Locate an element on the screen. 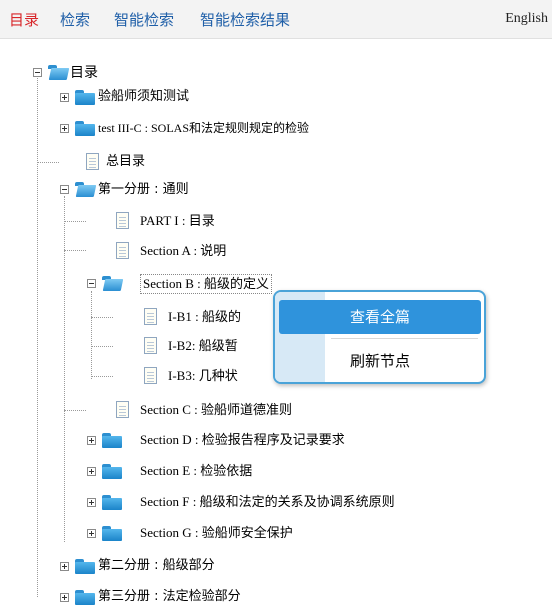 The width and height of the screenshot is (552, 613). tree-node-label: Section G : 验船师安全保护 is located at coordinates (216, 532).